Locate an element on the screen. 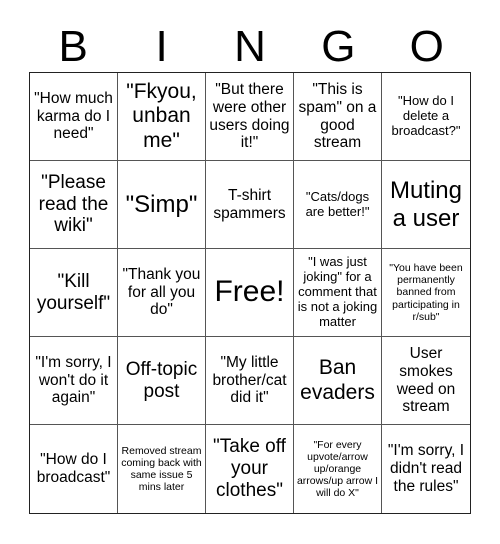 Image resolution: width=500 pixels, height=544 pixels. bingo-cell: T-shirt spammers is located at coordinates (250, 205).